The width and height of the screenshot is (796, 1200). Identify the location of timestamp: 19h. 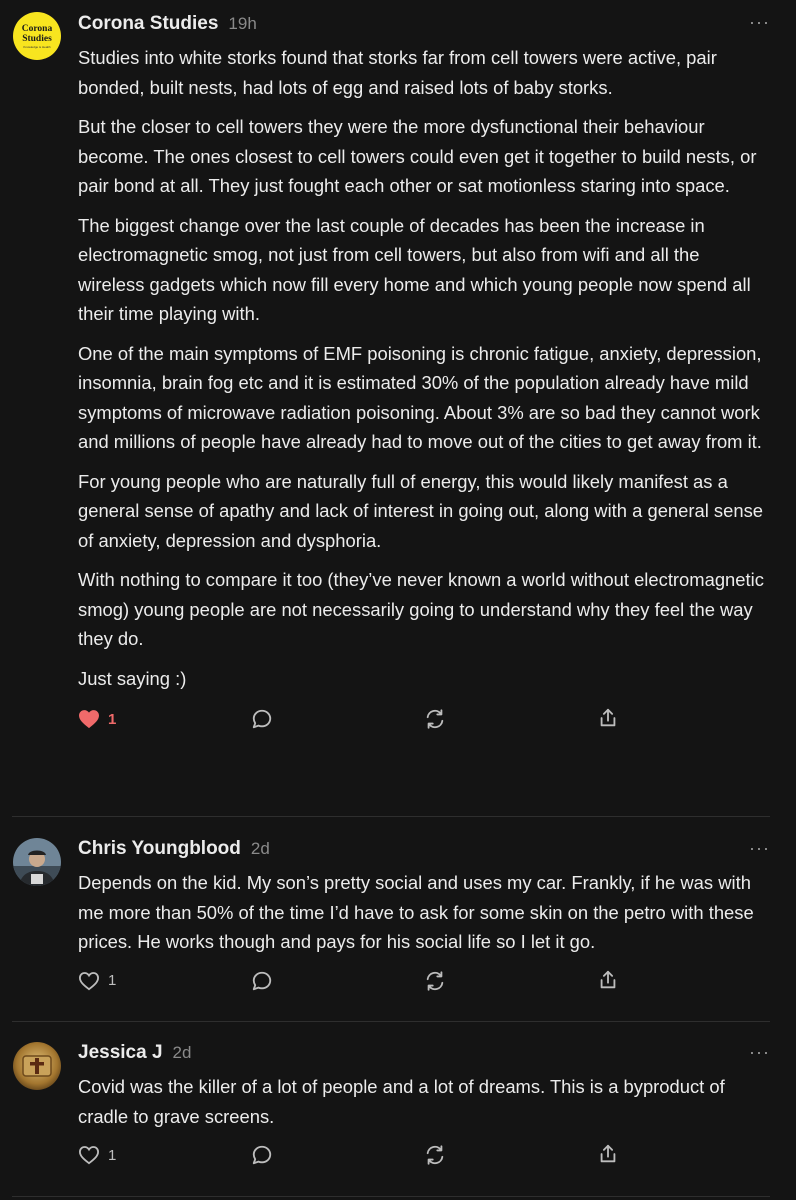
(242, 24).